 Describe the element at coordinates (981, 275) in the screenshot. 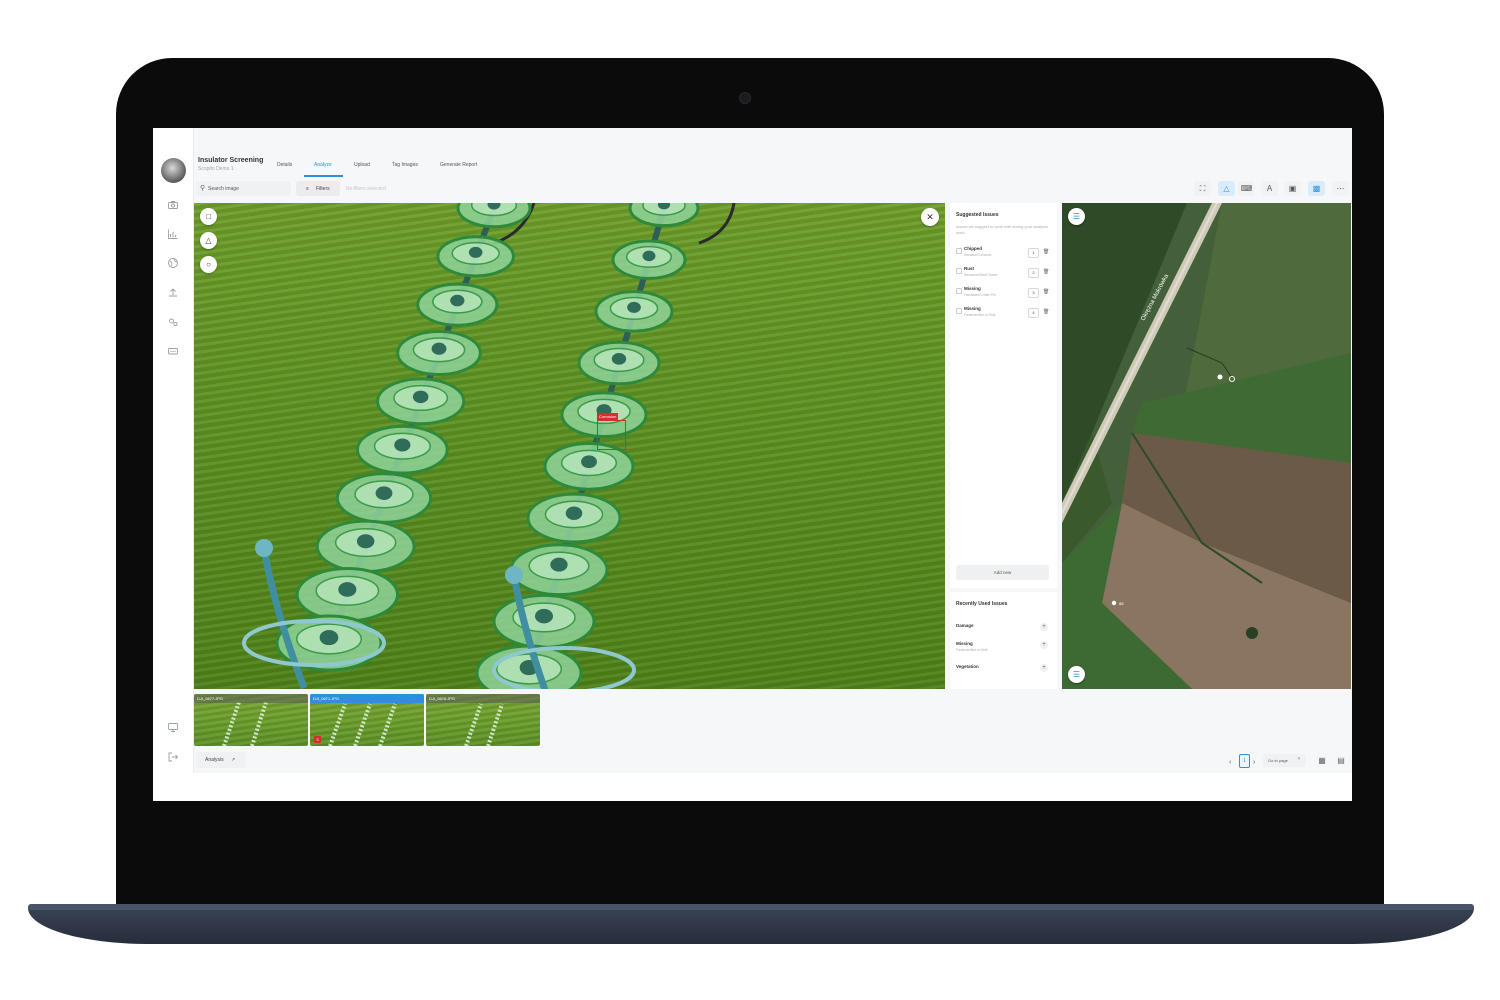

I see `issue-path: Structure/Steel/Tower` at that location.